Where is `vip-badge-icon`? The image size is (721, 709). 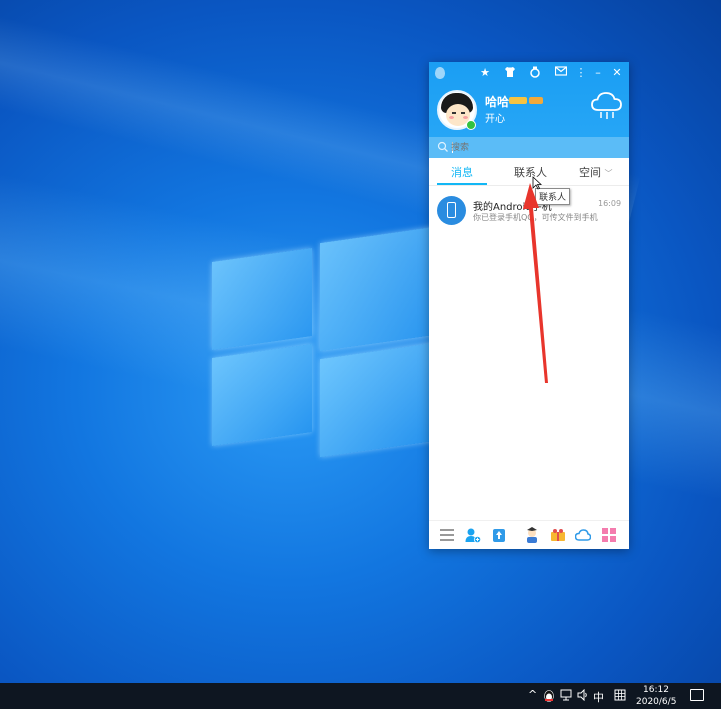
vip-badge-icon is located at coordinates (536, 100).